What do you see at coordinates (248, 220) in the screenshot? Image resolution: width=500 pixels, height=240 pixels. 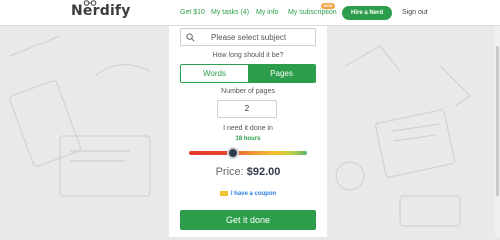 I see `get-it-done-button: Get it done` at bounding box center [248, 220].